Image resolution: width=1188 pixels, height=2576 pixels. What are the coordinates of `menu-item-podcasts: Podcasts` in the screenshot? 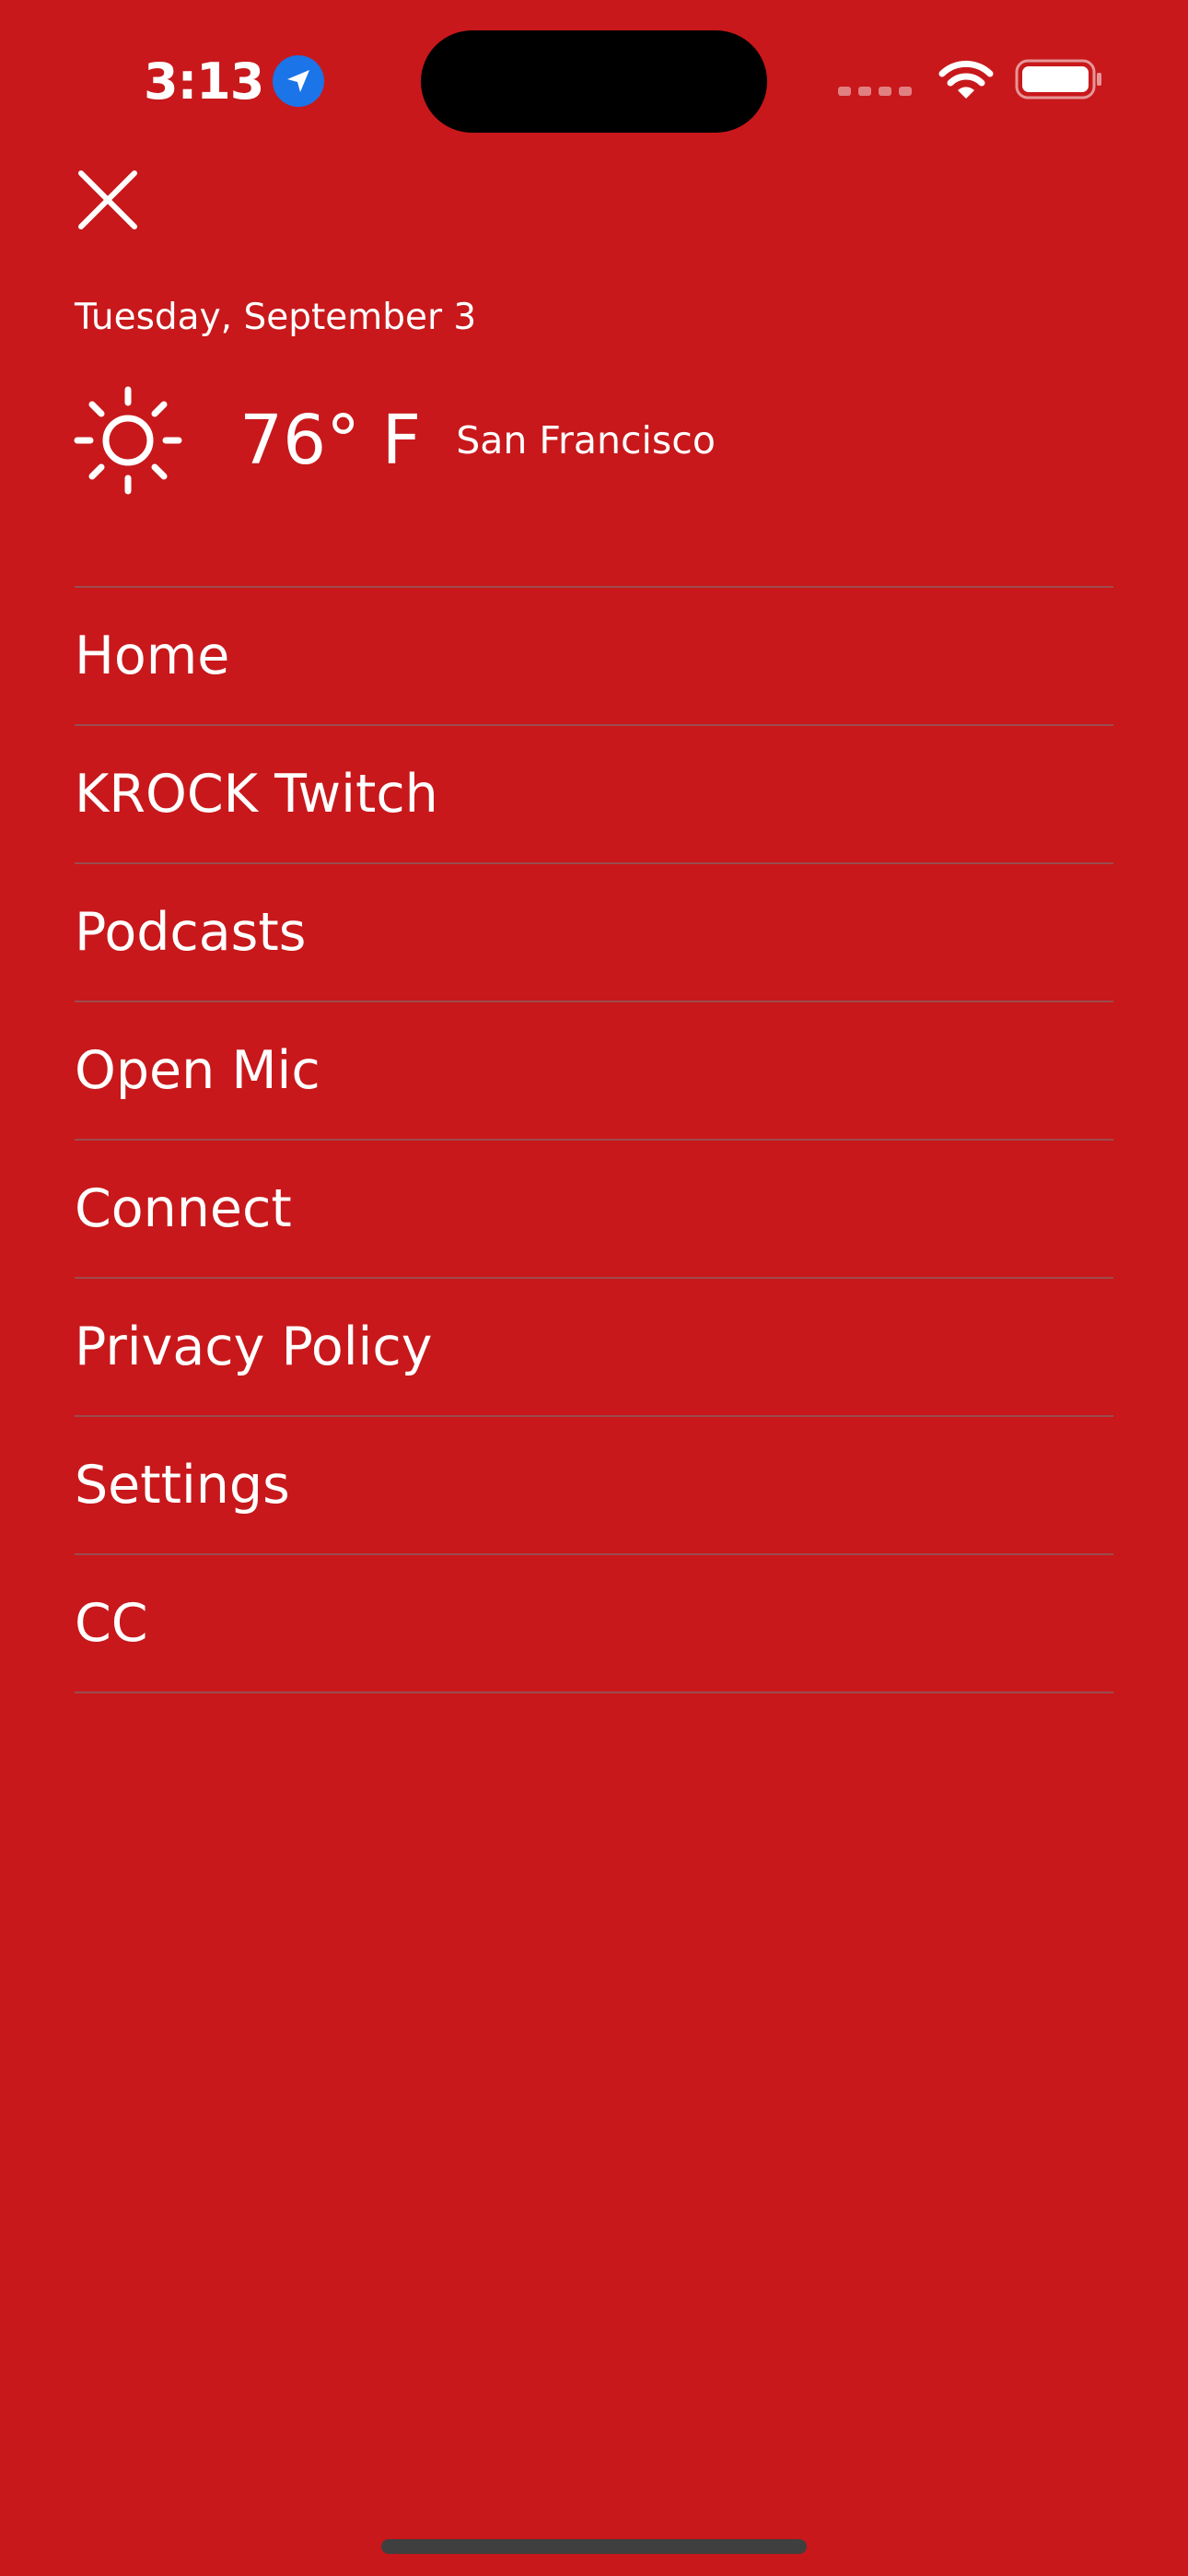 It's located at (594, 933).